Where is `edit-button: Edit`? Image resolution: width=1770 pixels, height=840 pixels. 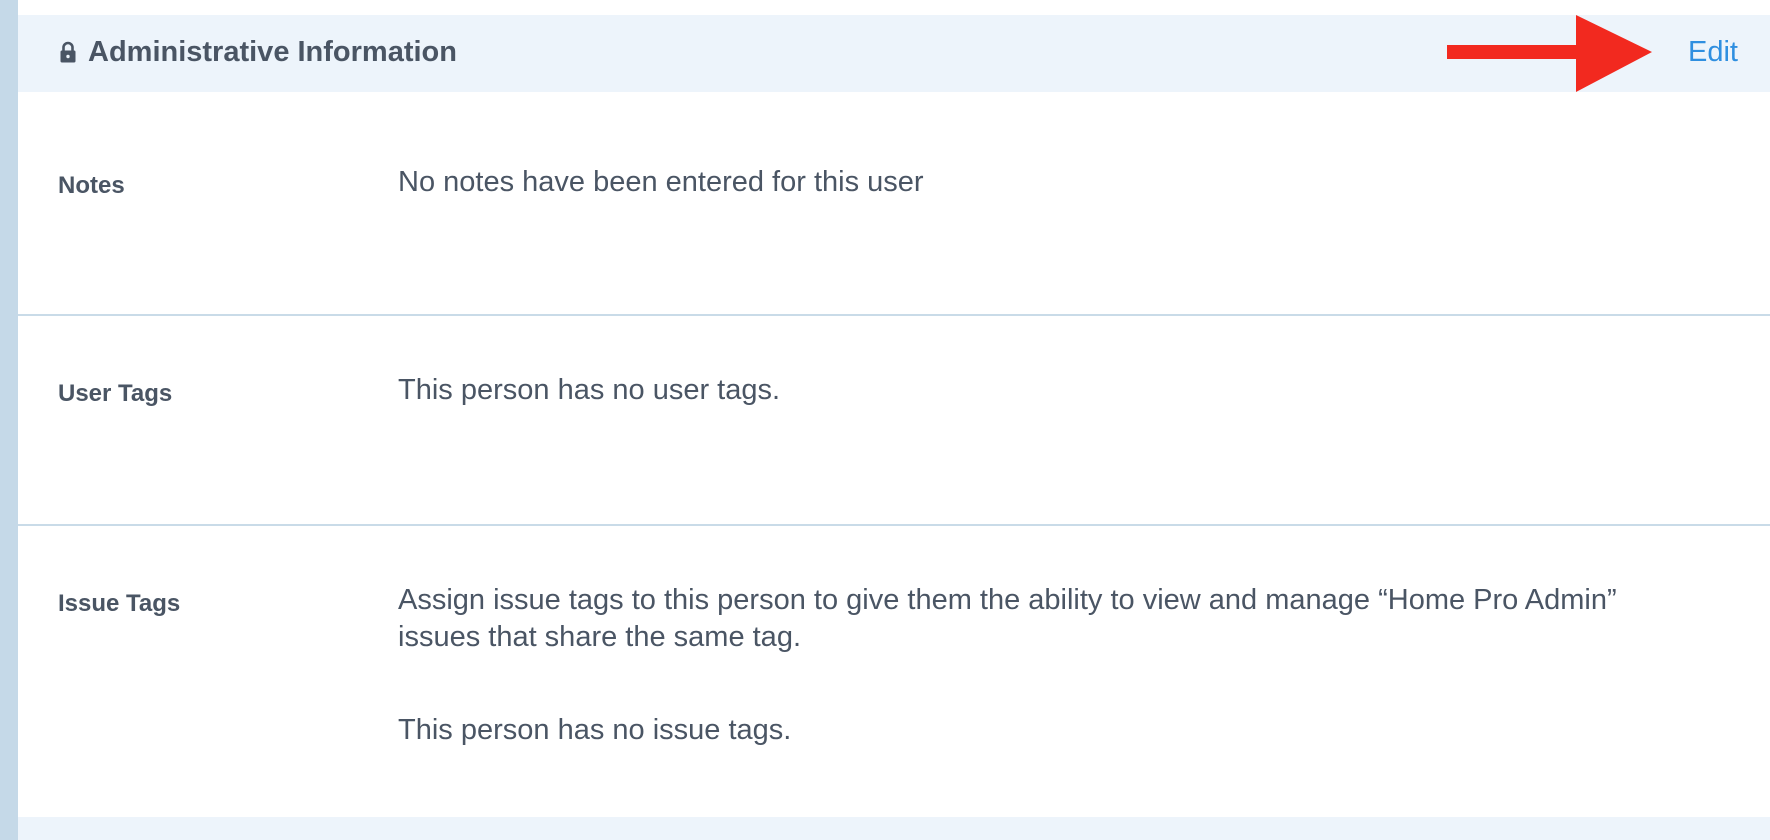
edit-button: Edit is located at coordinates (1713, 52).